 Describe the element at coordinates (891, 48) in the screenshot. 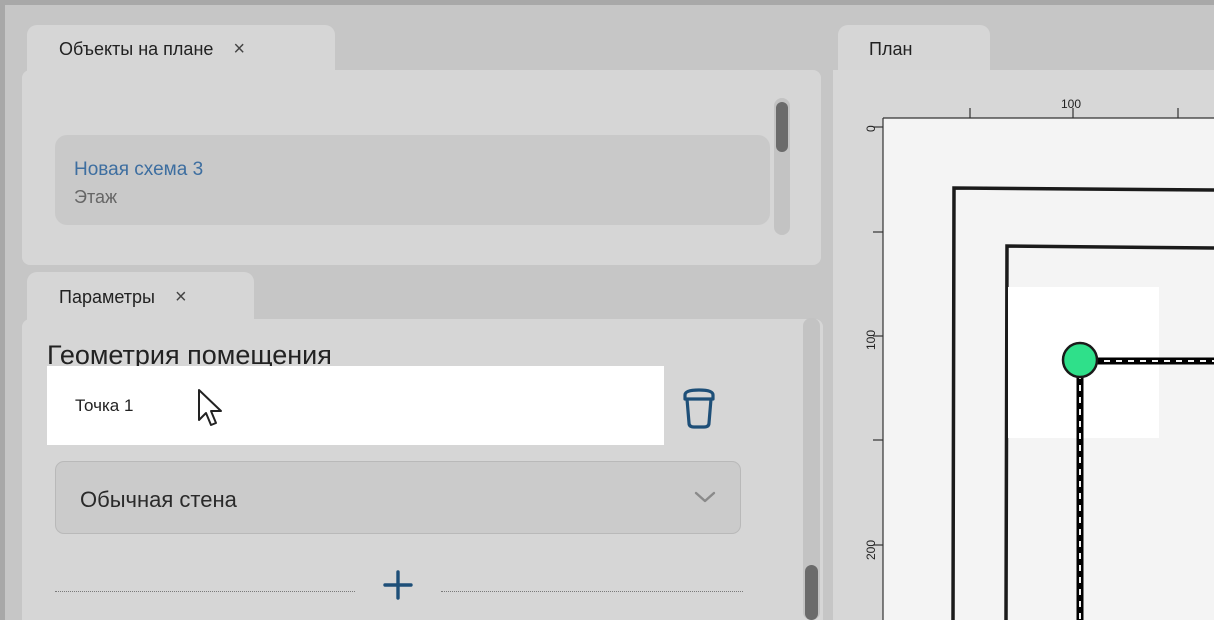

I see `tab-plan-label: План` at that location.